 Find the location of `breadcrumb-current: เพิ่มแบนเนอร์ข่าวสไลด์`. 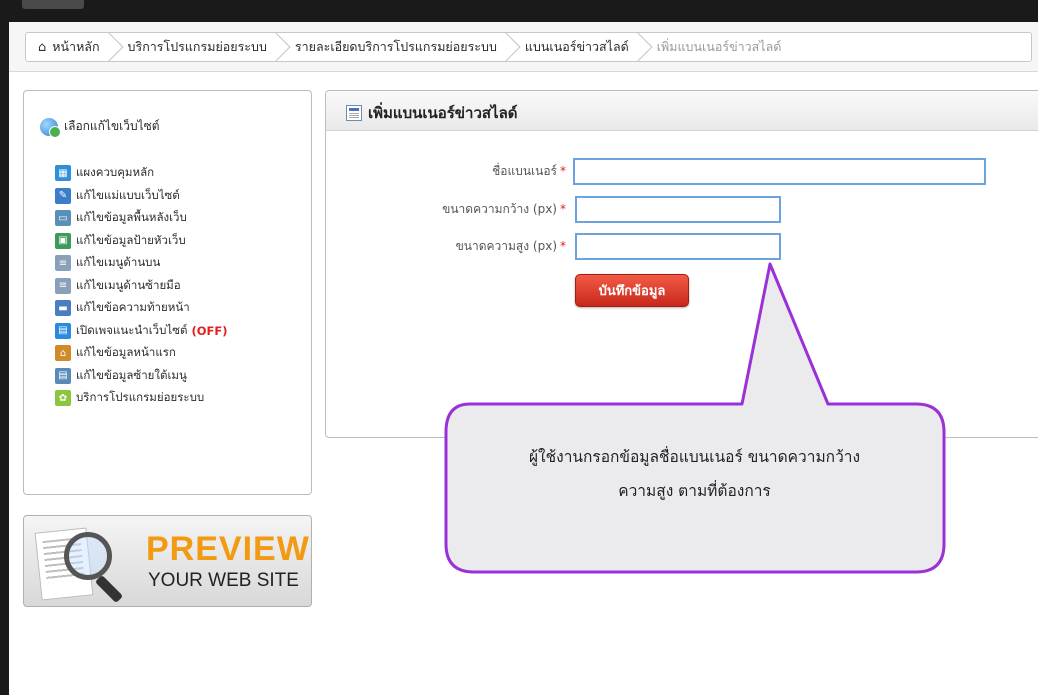

breadcrumb-current: เพิ่มแบนเนอร์ข่าวสไลด์ is located at coordinates (721, 47).